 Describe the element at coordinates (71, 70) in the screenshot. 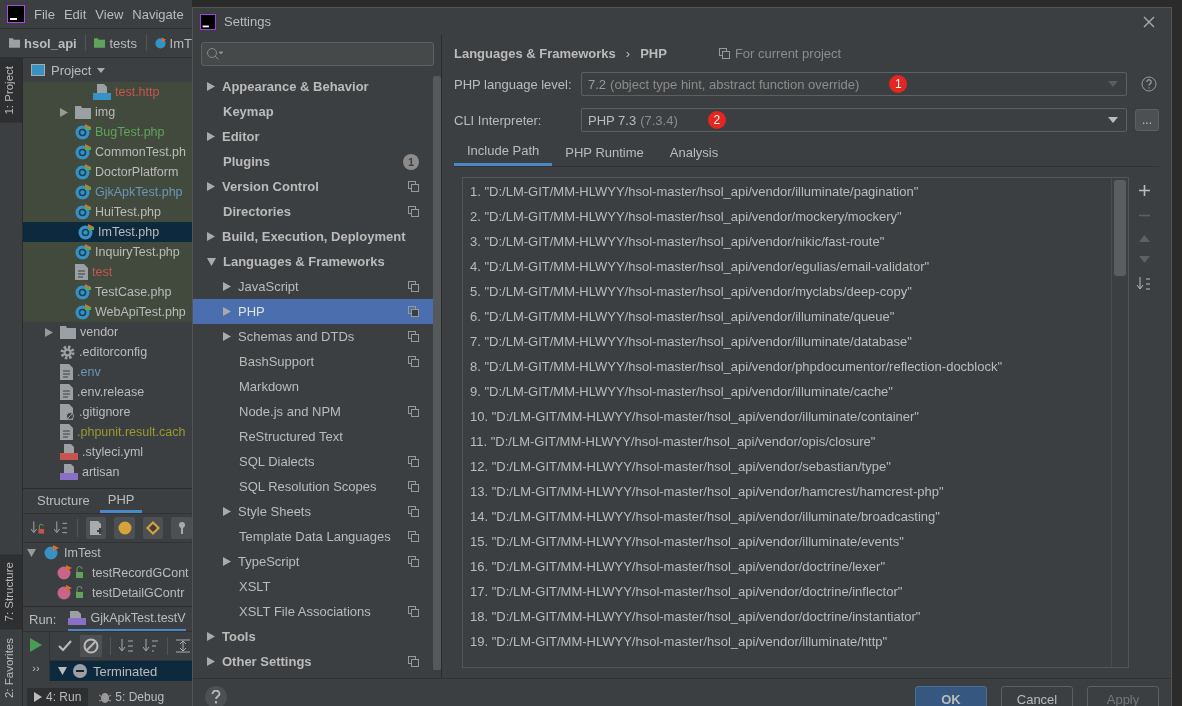

I see `panel-title: Project` at that location.